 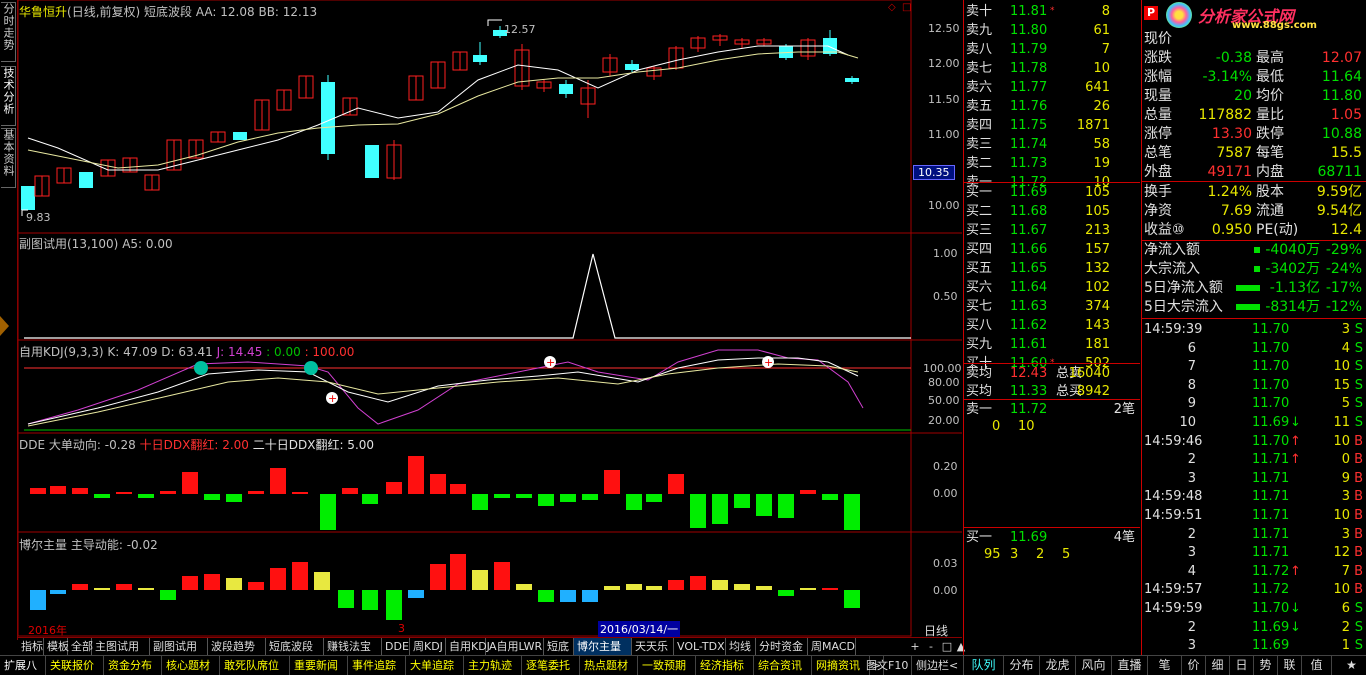 What do you see at coordinates (1271, 571) in the screenshot?
I see `tick-price: 11.72` at bounding box center [1271, 571].